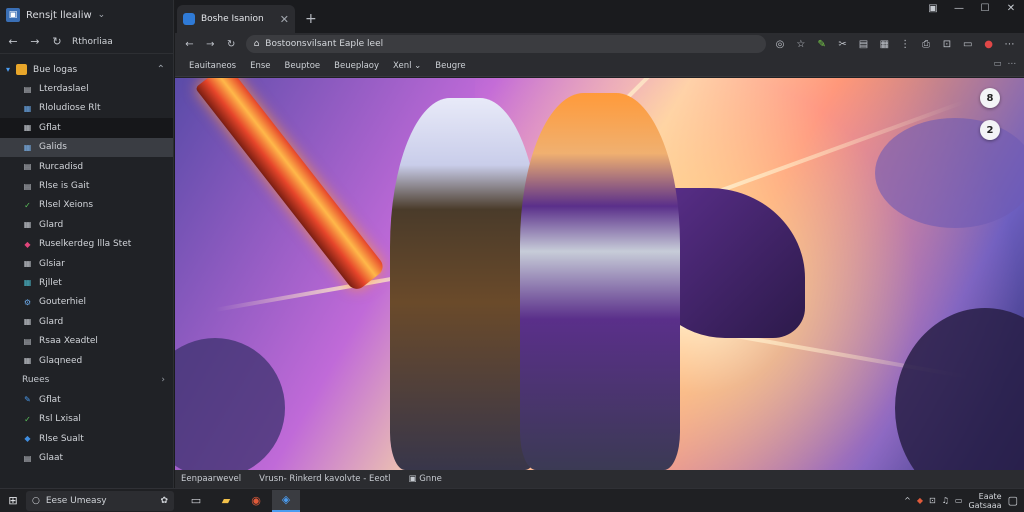 The image size is (1024, 512). What do you see at coordinates (86, 244) in the screenshot?
I see `tree-item: ◆ Ruselkerdeg llla Stet` at bounding box center [86, 244].